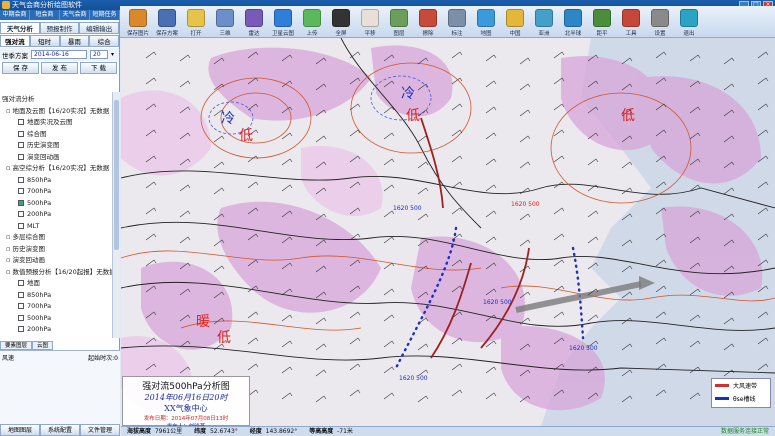  What do you see at coordinates (283, 22) in the screenshot?
I see `toolbar-button: 卫星云图` at bounding box center [283, 22].